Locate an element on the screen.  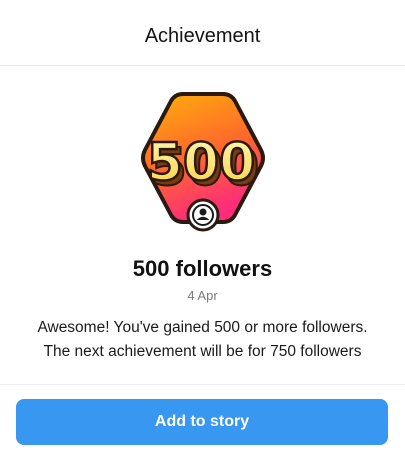
achievement-title: 500 followers is located at coordinates (202, 268).